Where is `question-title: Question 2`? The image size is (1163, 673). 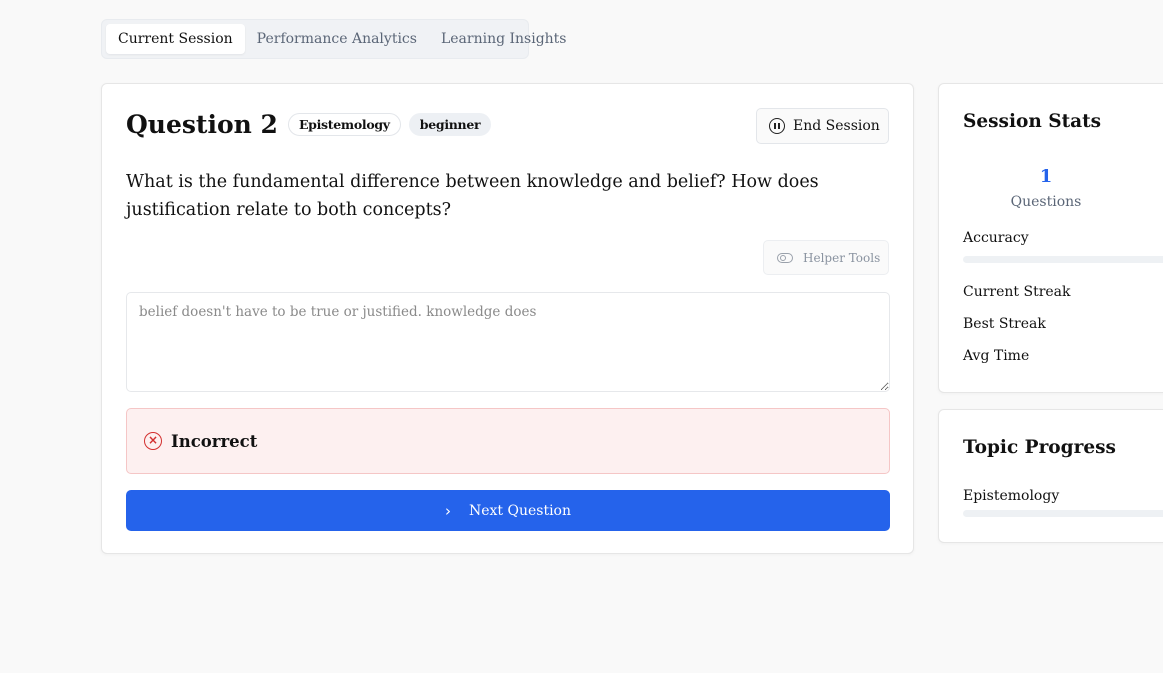
question-title: Question 2 is located at coordinates (202, 124).